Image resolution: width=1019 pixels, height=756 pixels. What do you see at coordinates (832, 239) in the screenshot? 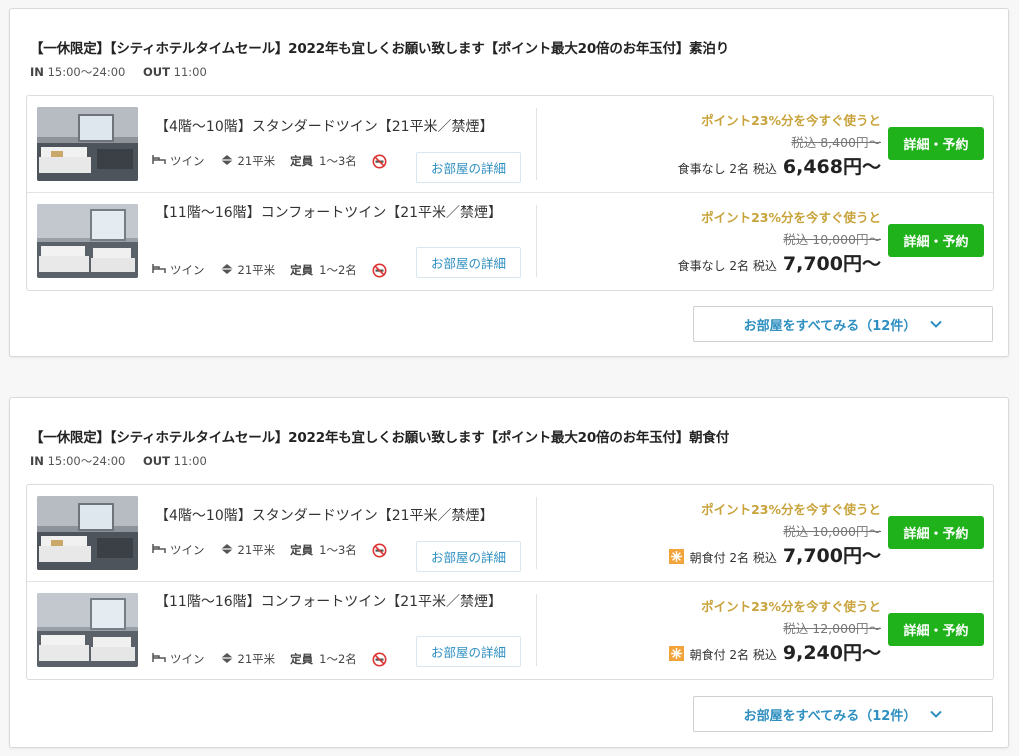
I see `original-price: 税込 10,000円〜` at bounding box center [832, 239].